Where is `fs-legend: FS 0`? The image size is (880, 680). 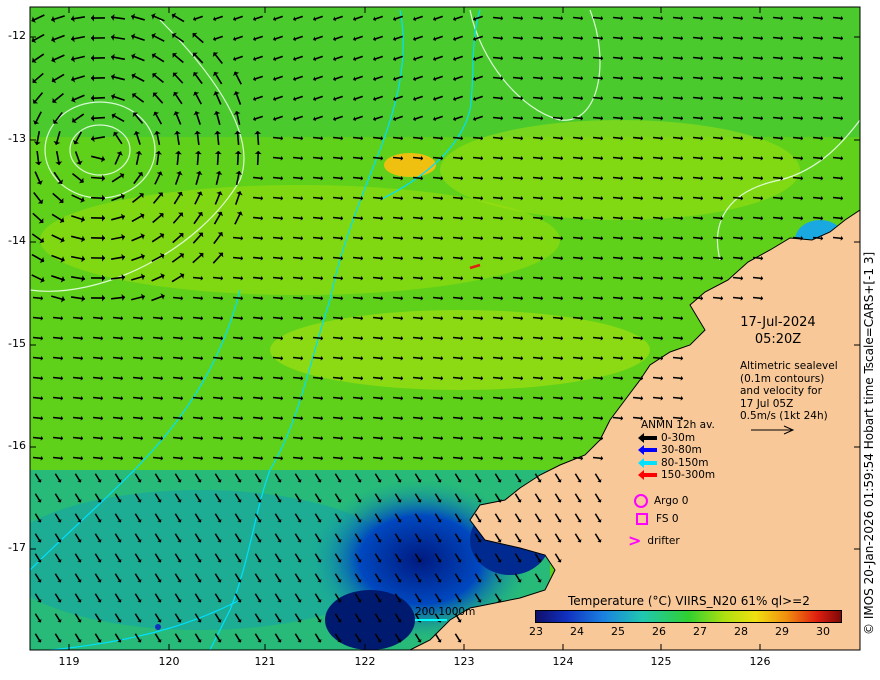 fs-legend: FS 0 is located at coordinates (657, 519).